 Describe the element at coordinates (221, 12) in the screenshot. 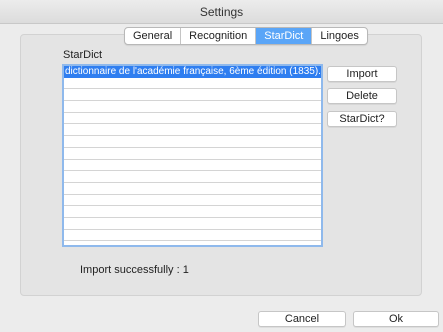

I see `window-title: Settings` at that location.